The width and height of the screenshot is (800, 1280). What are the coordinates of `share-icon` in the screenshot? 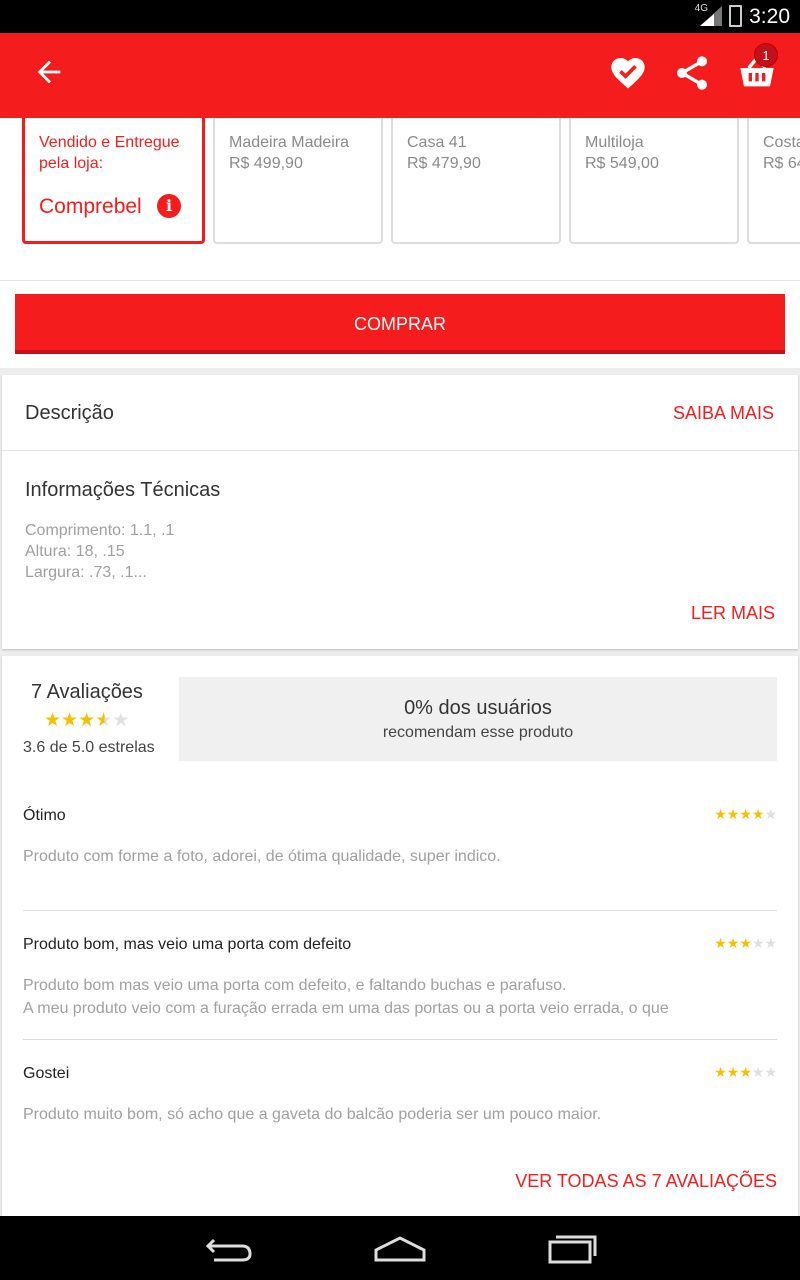 It's located at (692, 73).